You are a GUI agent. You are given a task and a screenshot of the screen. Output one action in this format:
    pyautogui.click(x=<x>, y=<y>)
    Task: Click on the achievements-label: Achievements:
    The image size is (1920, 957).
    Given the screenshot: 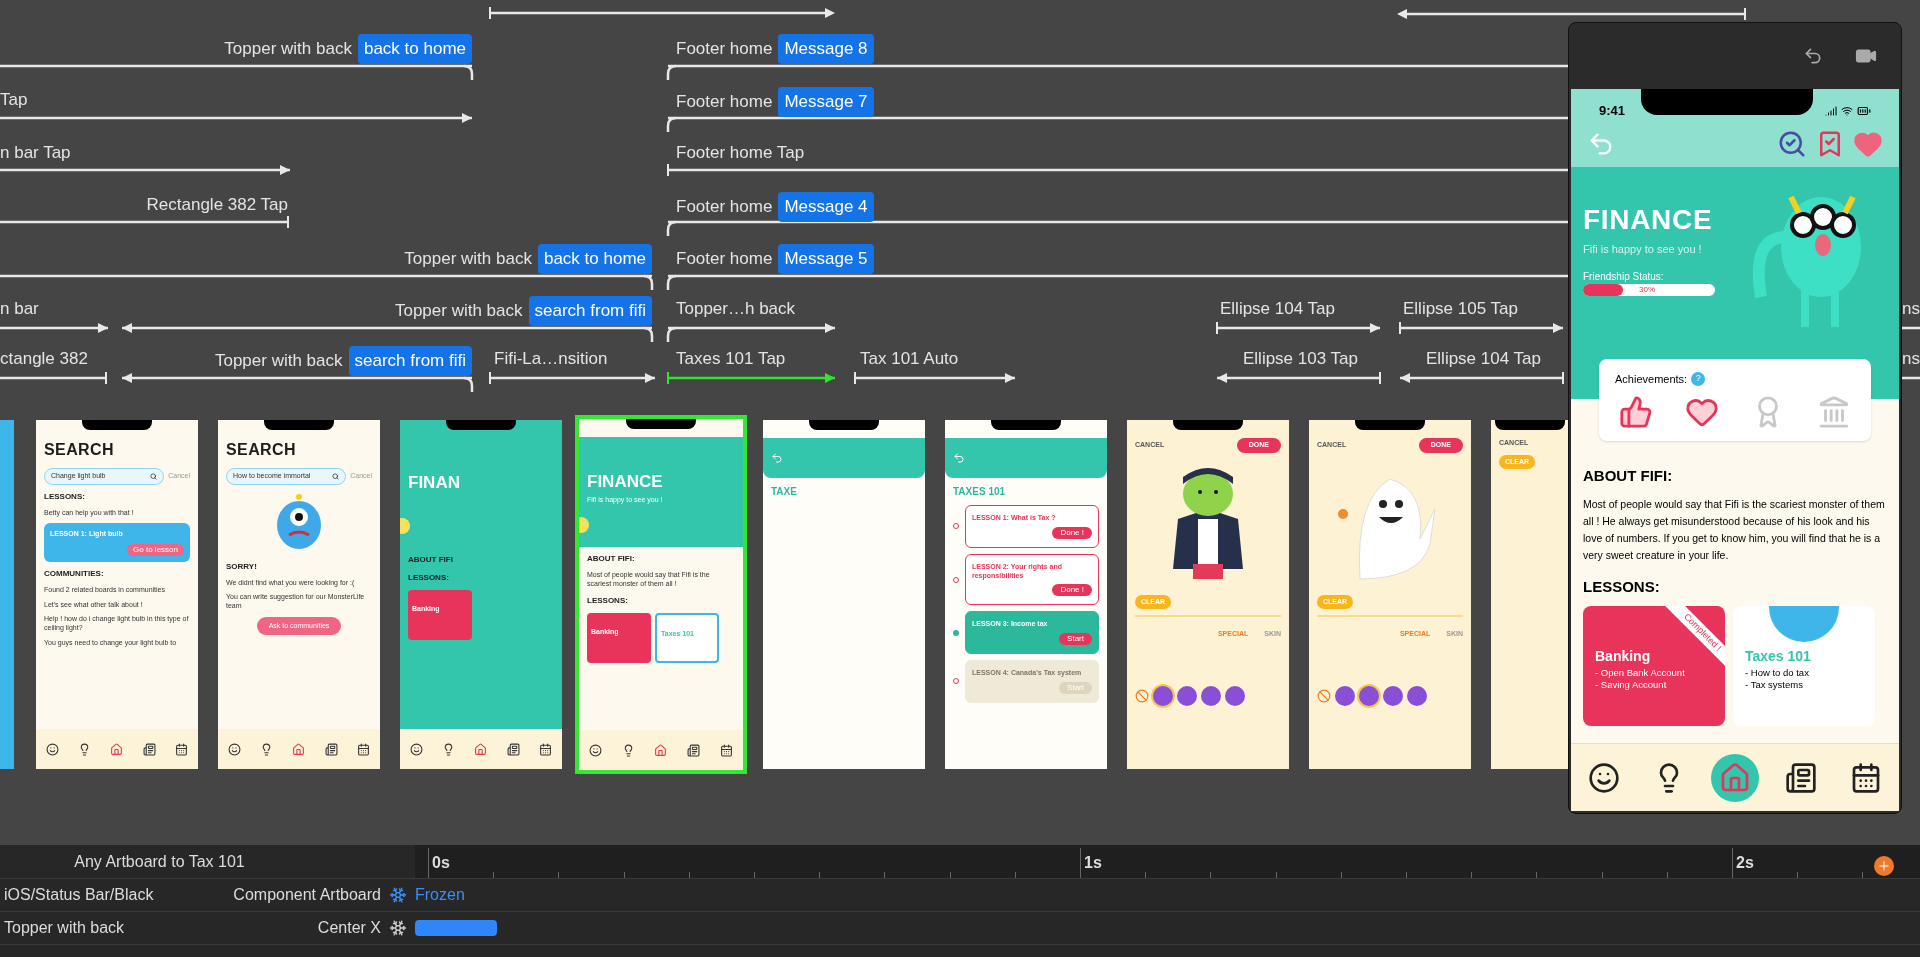 What is the action you would take?
    pyautogui.click(x=1651, y=379)
    